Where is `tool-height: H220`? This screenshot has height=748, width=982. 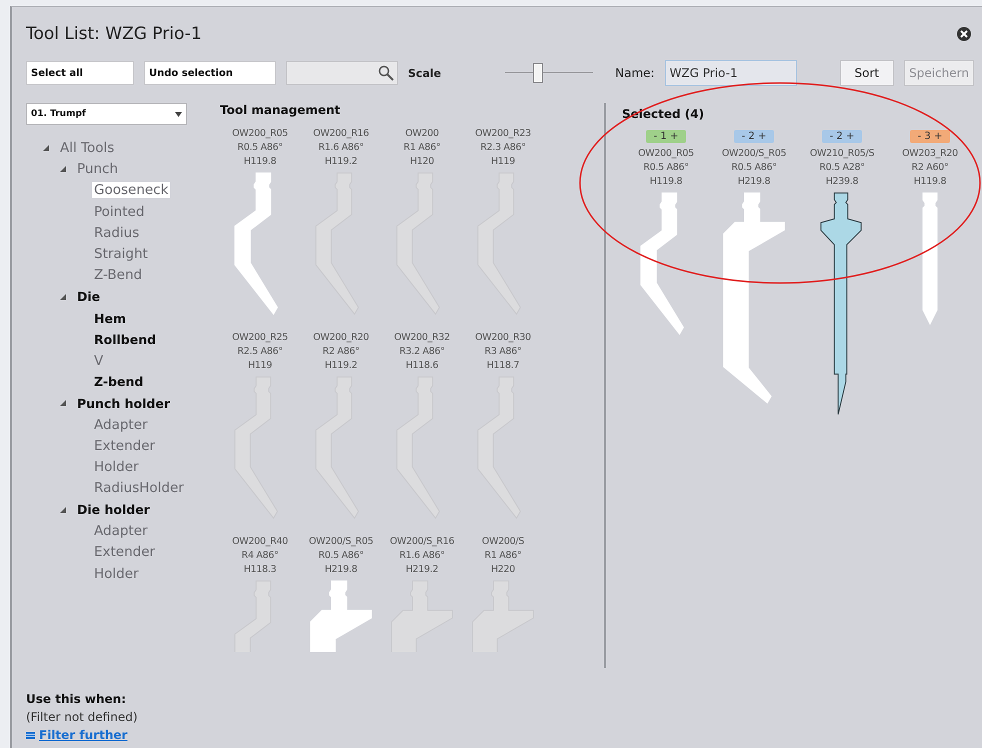 tool-height: H220 is located at coordinates (503, 570).